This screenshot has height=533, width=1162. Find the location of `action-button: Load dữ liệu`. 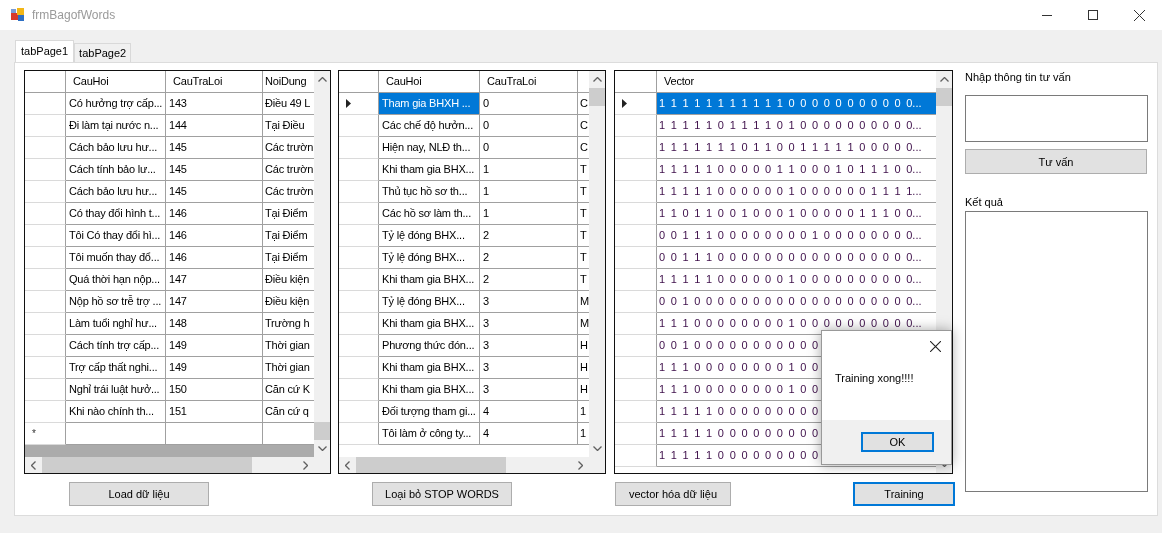

action-button: Load dữ liệu is located at coordinates (139, 494).